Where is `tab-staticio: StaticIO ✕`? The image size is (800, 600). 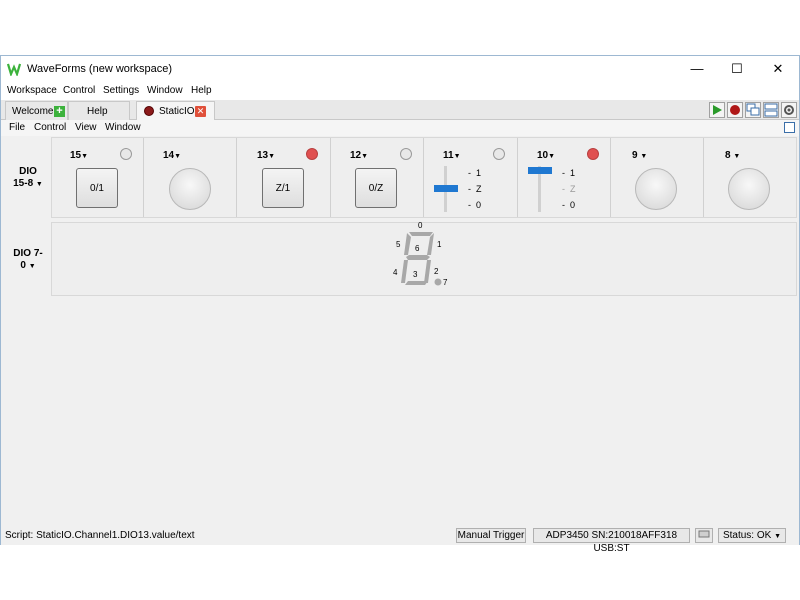 tab-staticio: StaticIO ✕ is located at coordinates (175, 111).